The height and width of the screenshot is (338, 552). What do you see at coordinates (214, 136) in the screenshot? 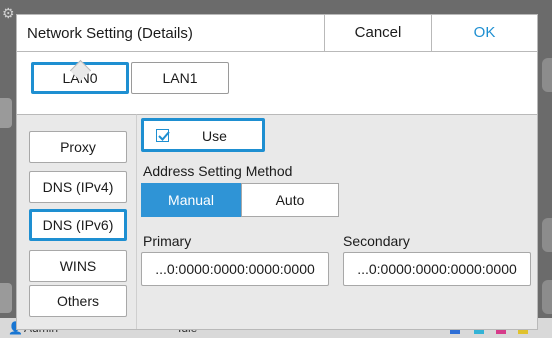
I see `use-label: Use` at bounding box center [214, 136].